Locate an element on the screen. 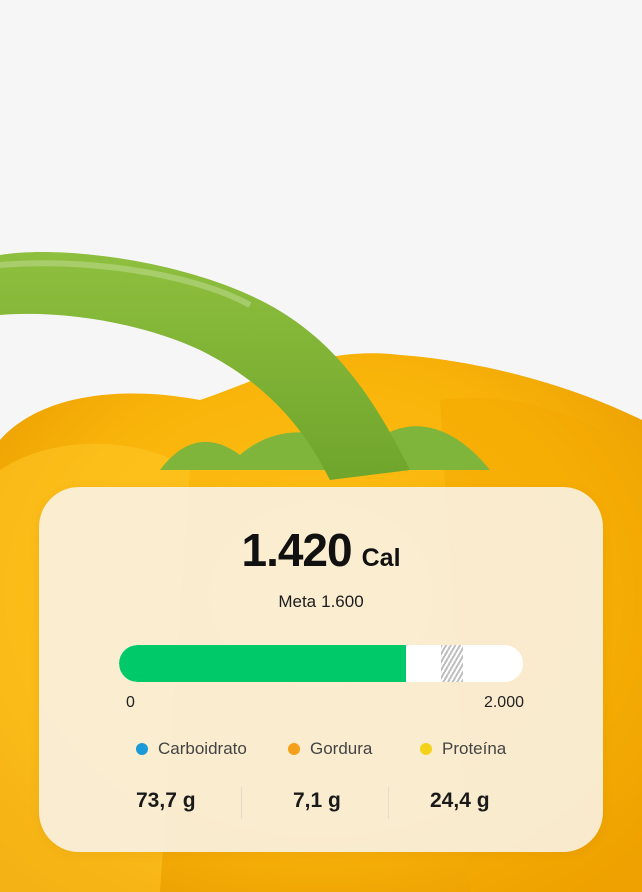 The height and width of the screenshot is (892, 642). progress-min-label: 0 is located at coordinates (130, 702).